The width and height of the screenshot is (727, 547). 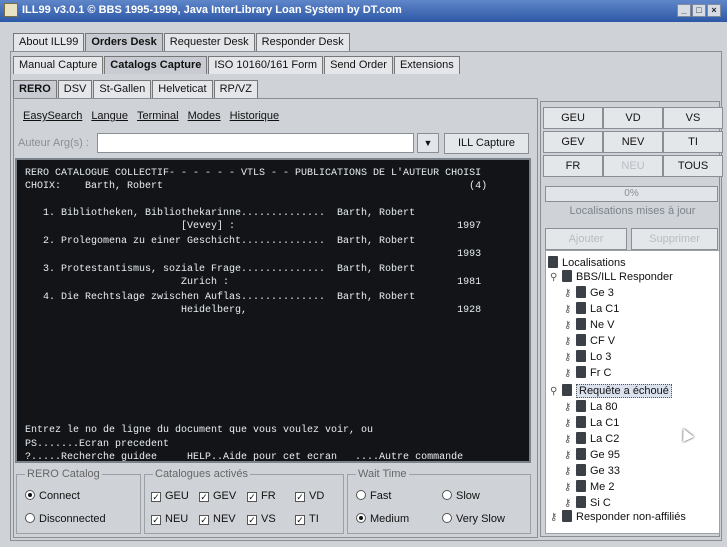 I want to click on fast-radio: Fast, so click(x=373, y=496).